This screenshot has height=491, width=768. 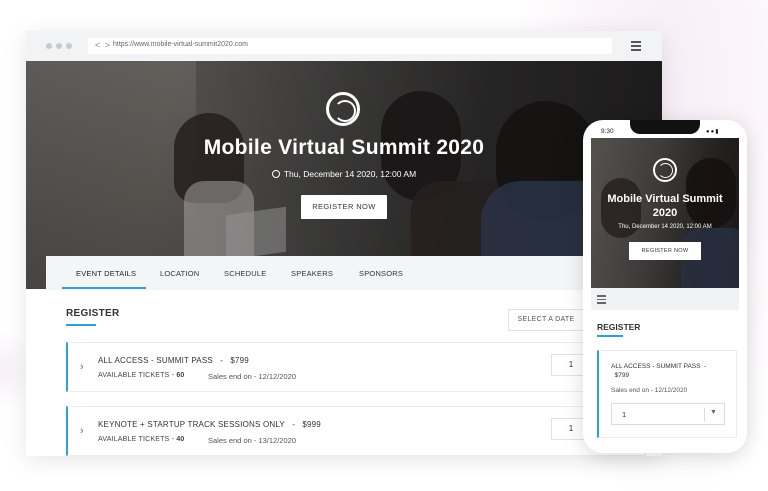 I want to click on ticket-name: ALL ACCESS - SUMMIT PASS - $799, so click(x=173, y=360).